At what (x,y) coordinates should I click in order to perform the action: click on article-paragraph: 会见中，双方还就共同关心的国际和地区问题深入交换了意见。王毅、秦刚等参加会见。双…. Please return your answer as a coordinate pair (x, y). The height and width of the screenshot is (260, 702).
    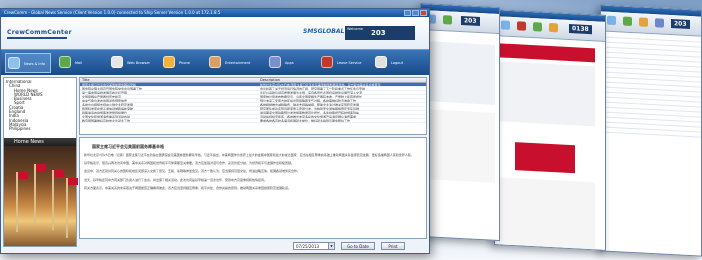
    Looking at the image, I should click on (192, 171).